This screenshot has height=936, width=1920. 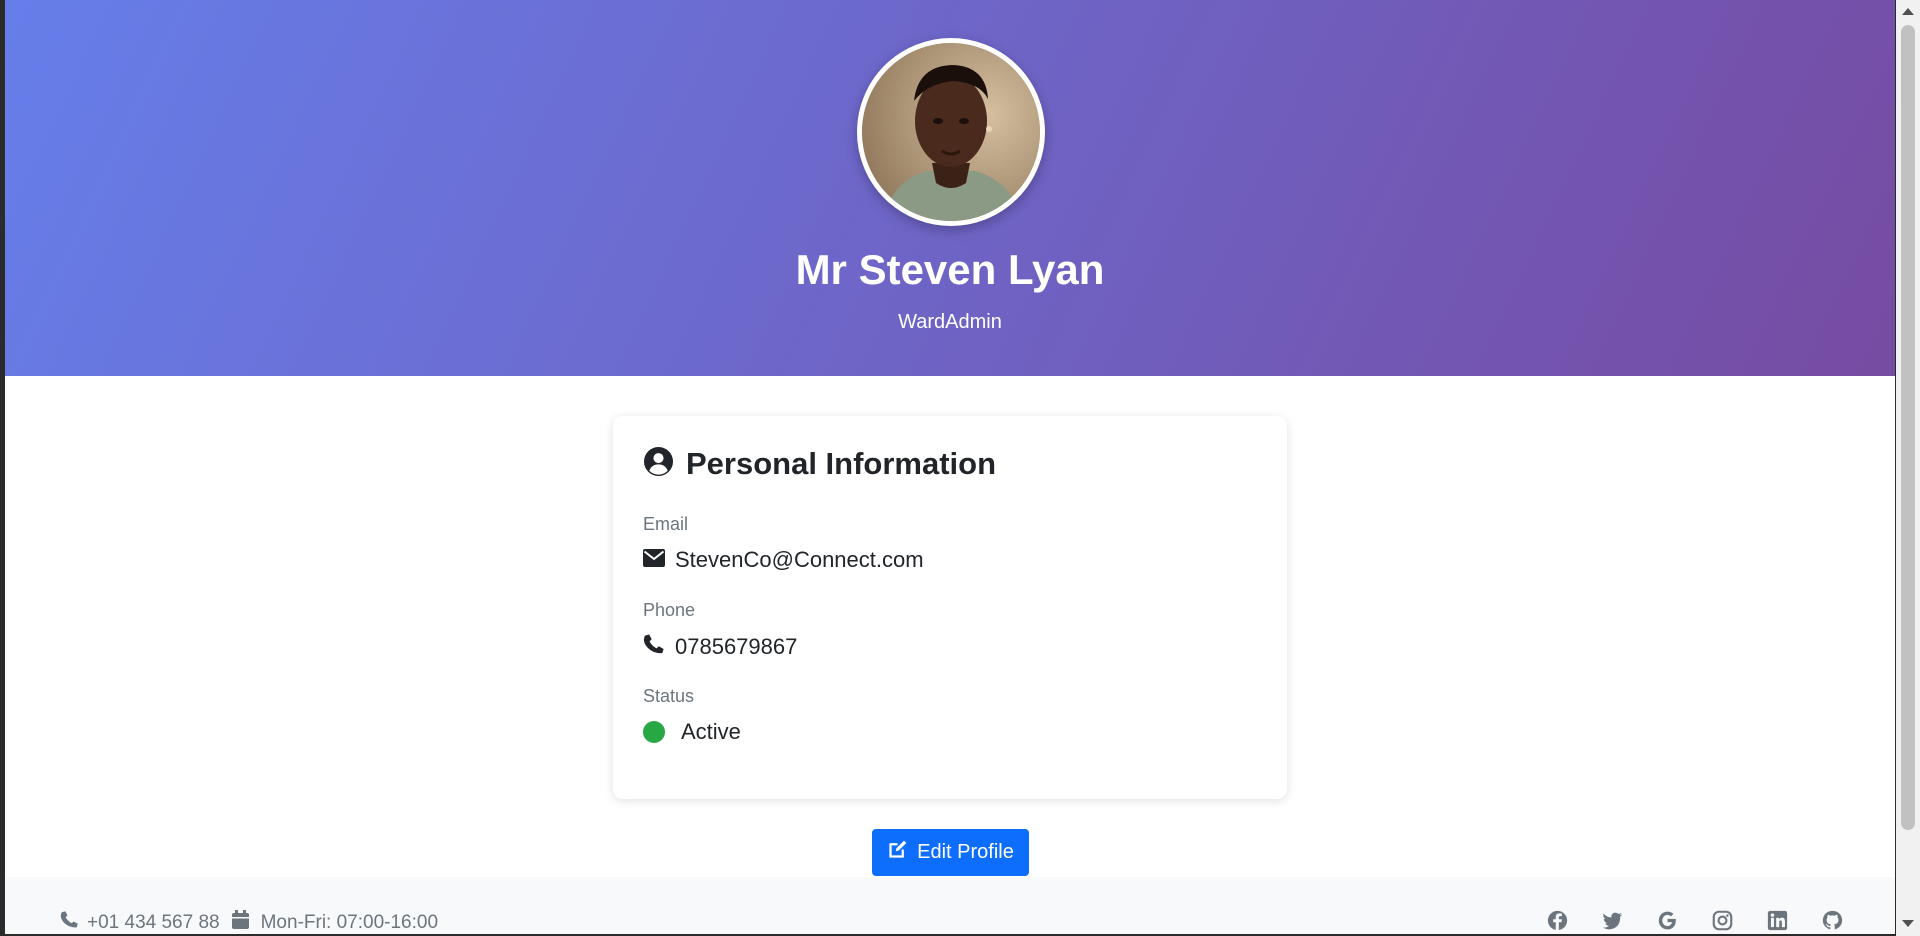 I want to click on phone-value: 0785679867, so click(x=736, y=646).